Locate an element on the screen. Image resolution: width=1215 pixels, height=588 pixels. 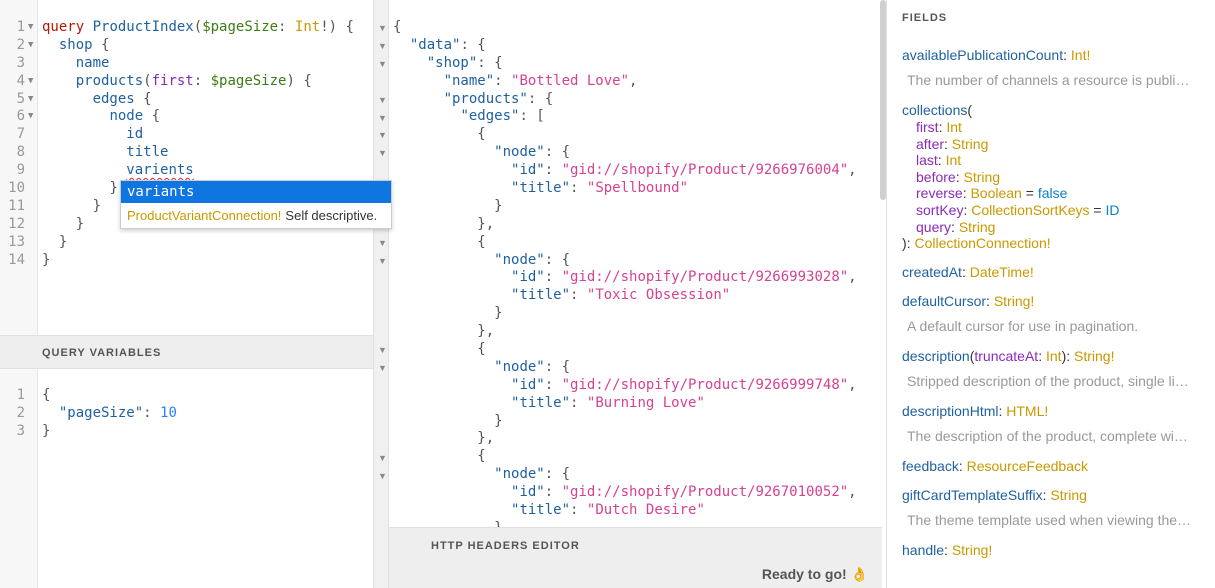
docs-arg-reverse: reverse: Boolean = false is located at coordinates (1057, 193).